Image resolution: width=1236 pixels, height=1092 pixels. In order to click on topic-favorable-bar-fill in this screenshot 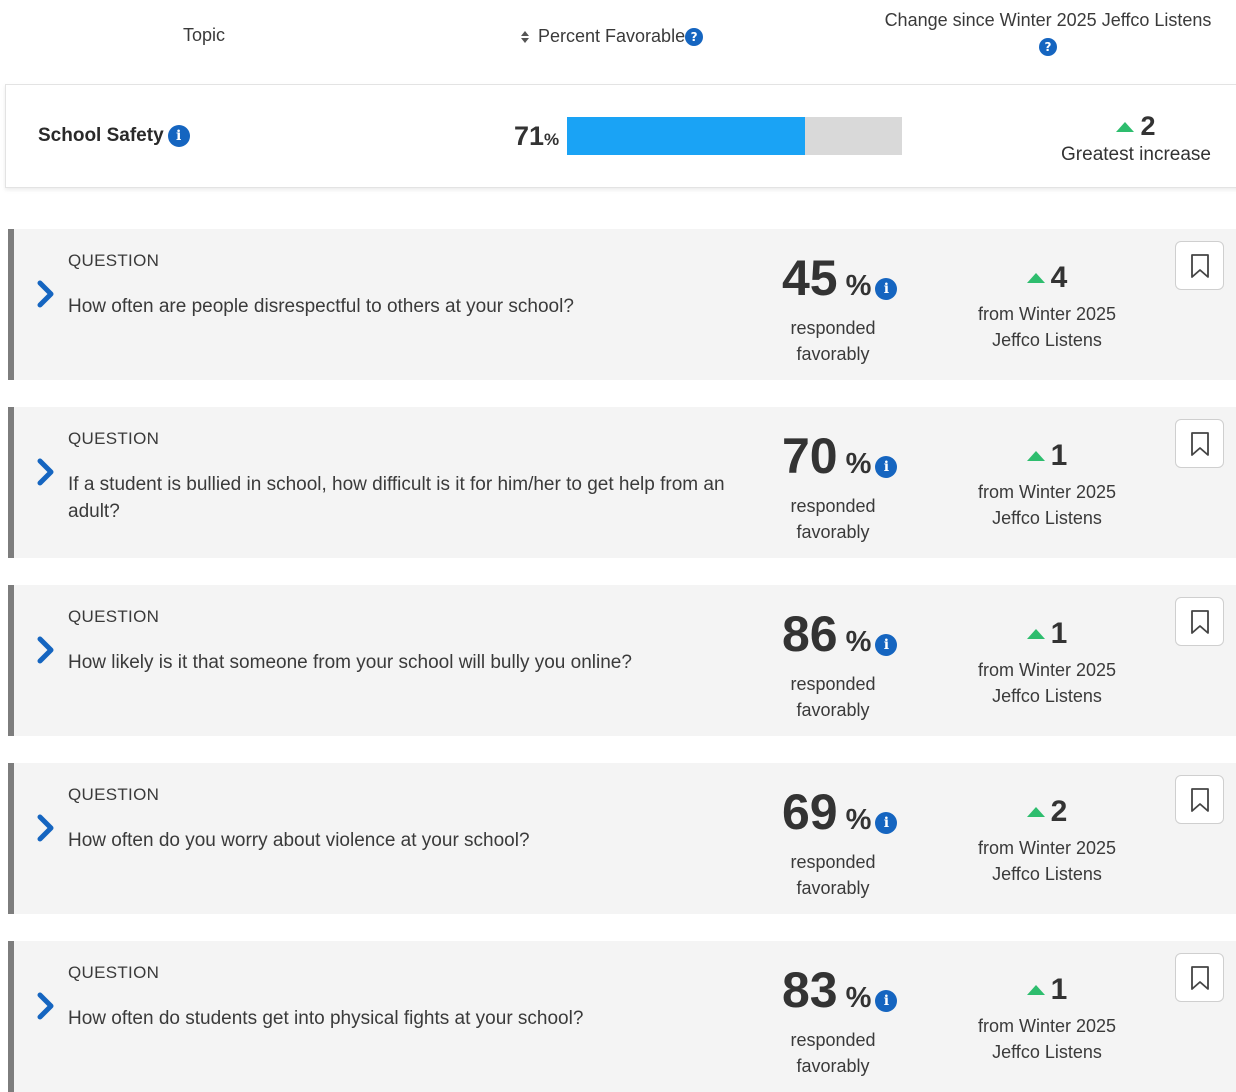, I will do `click(686, 136)`.